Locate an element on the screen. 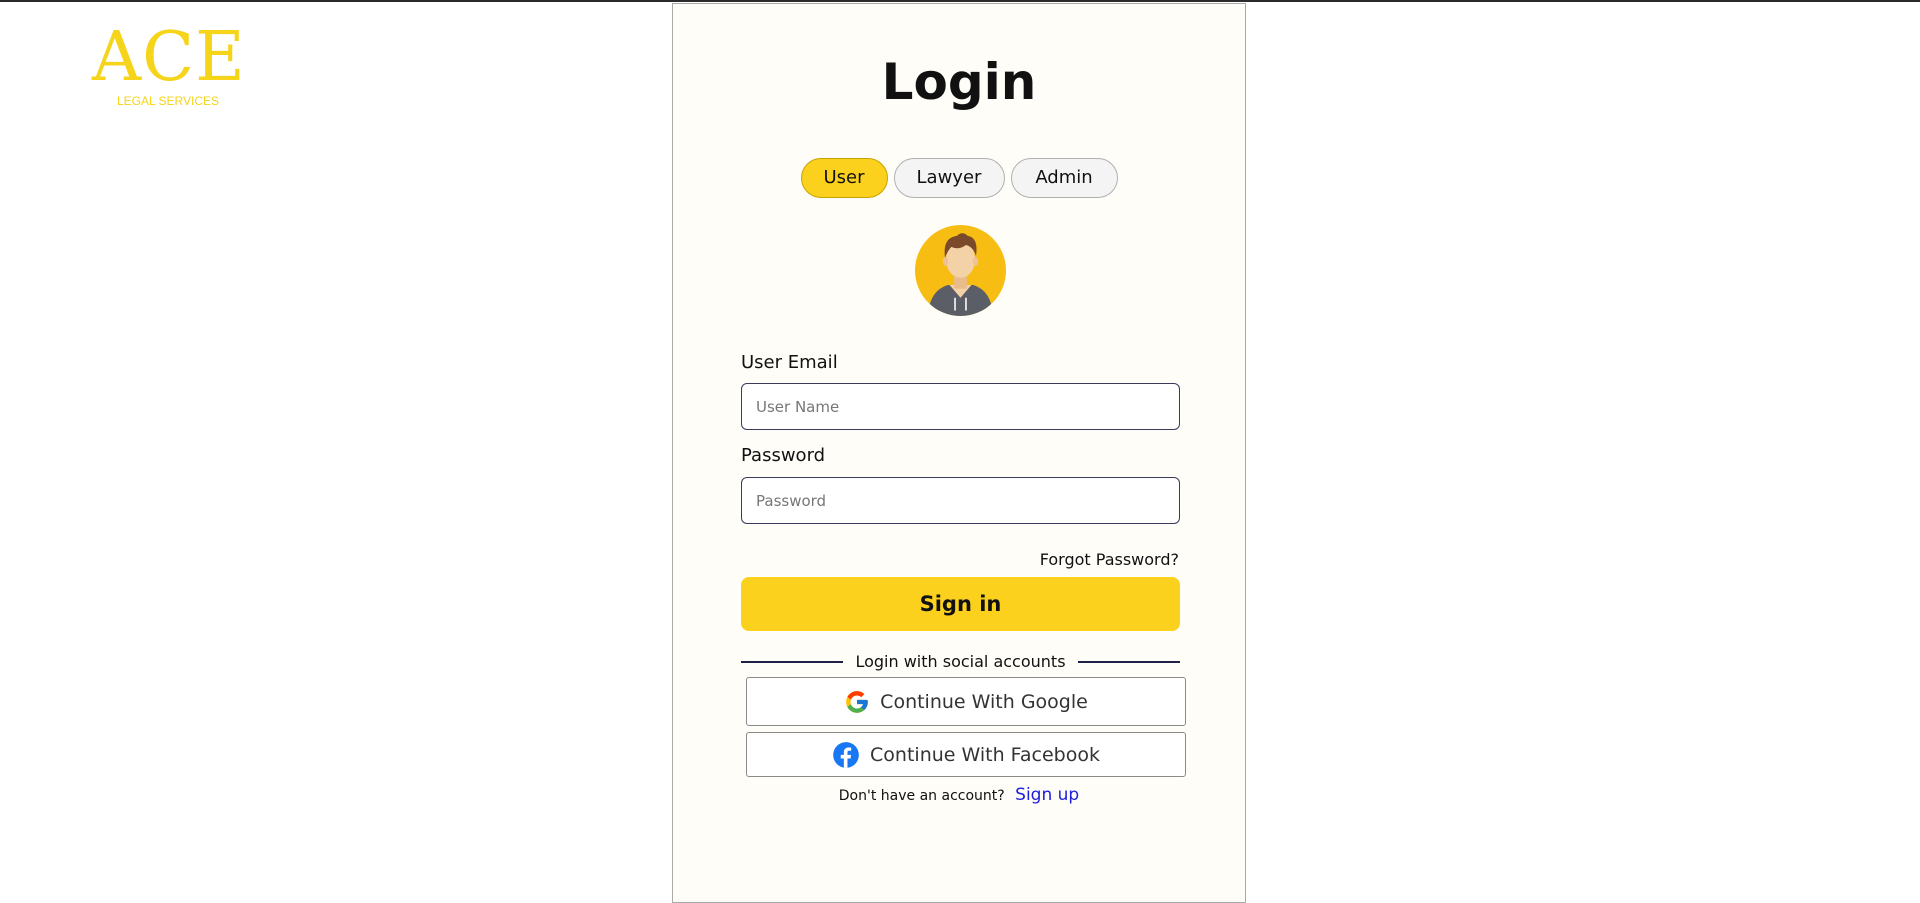 Image resolution: width=1920 pixels, height=903 pixels. divider-line-left is located at coordinates (792, 662).